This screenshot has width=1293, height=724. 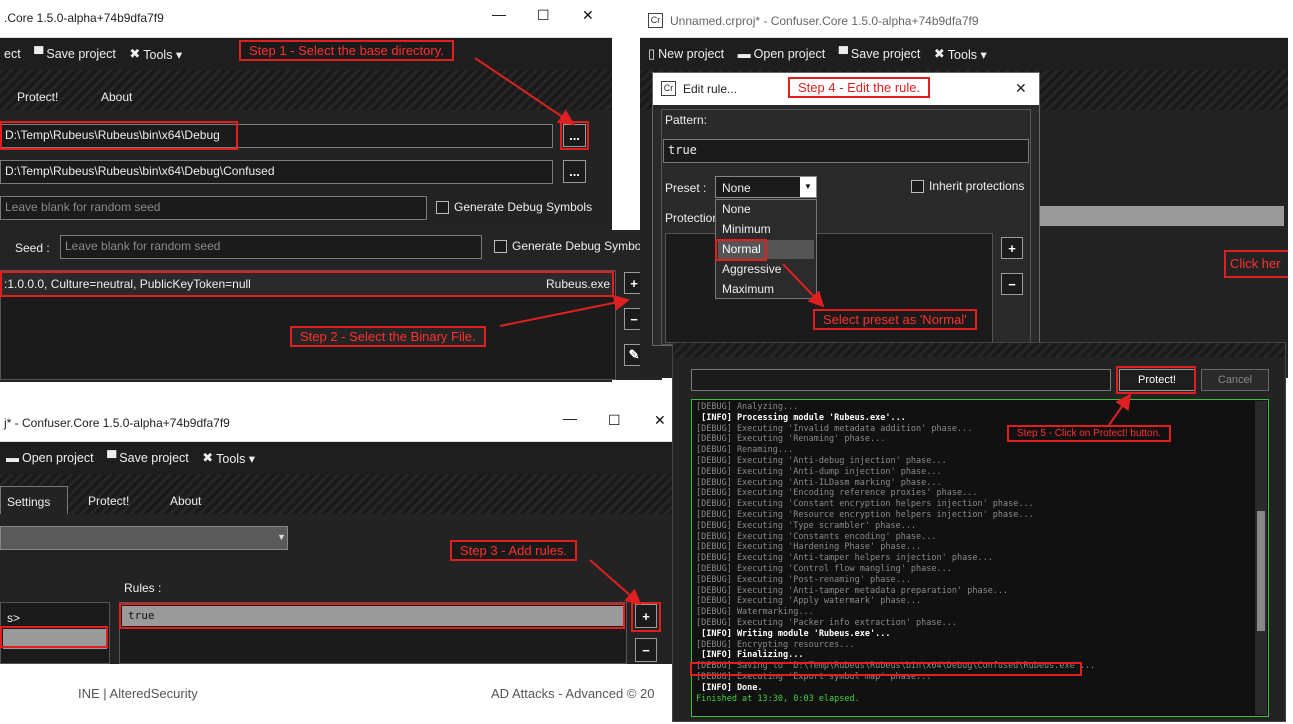 What do you see at coordinates (13, 618) in the screenshot?
I see `module-tree-item: s>` at bounding box center [13, 618].